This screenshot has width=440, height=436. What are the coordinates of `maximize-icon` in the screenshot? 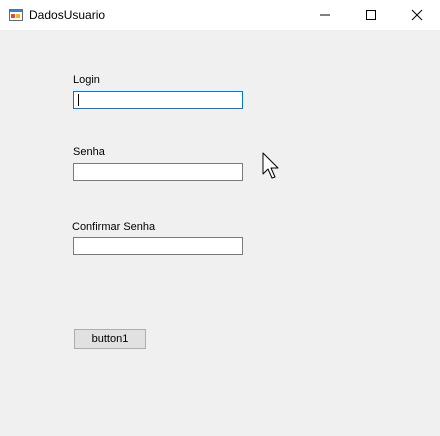 It's located at (371, 15).